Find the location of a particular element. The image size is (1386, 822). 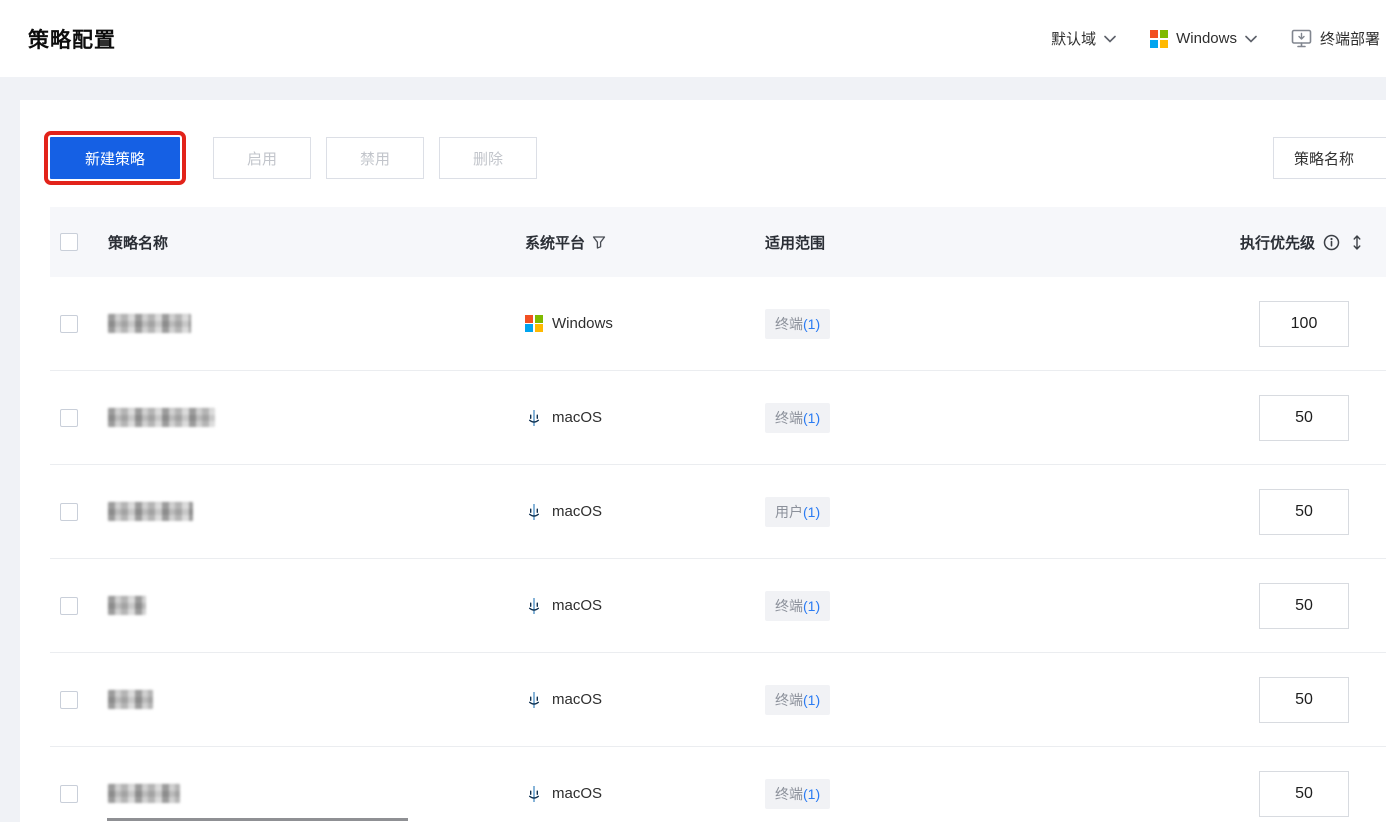

policy-name-filter-label: 策略名称 is located at coordinates (1324, 159).